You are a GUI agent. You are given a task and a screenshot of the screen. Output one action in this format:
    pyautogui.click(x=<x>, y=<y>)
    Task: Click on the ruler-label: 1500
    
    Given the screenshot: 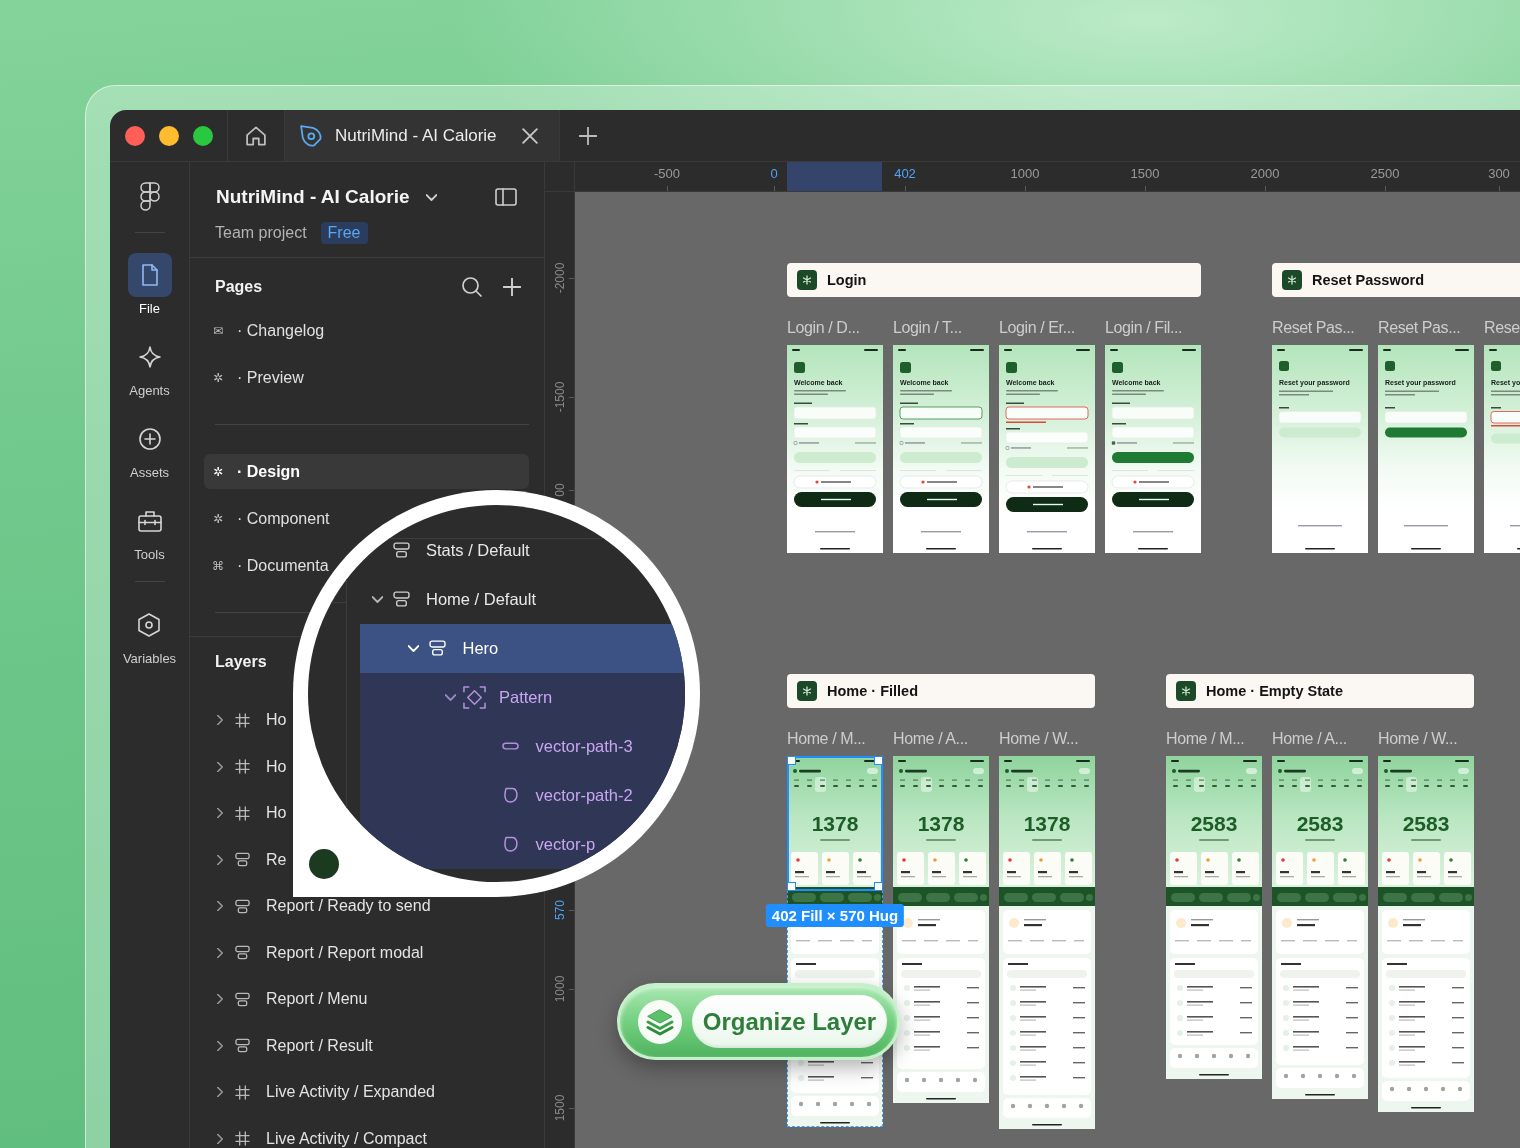 What is the action you would take?
    pyautogui.click(x=1145, y=174)
    